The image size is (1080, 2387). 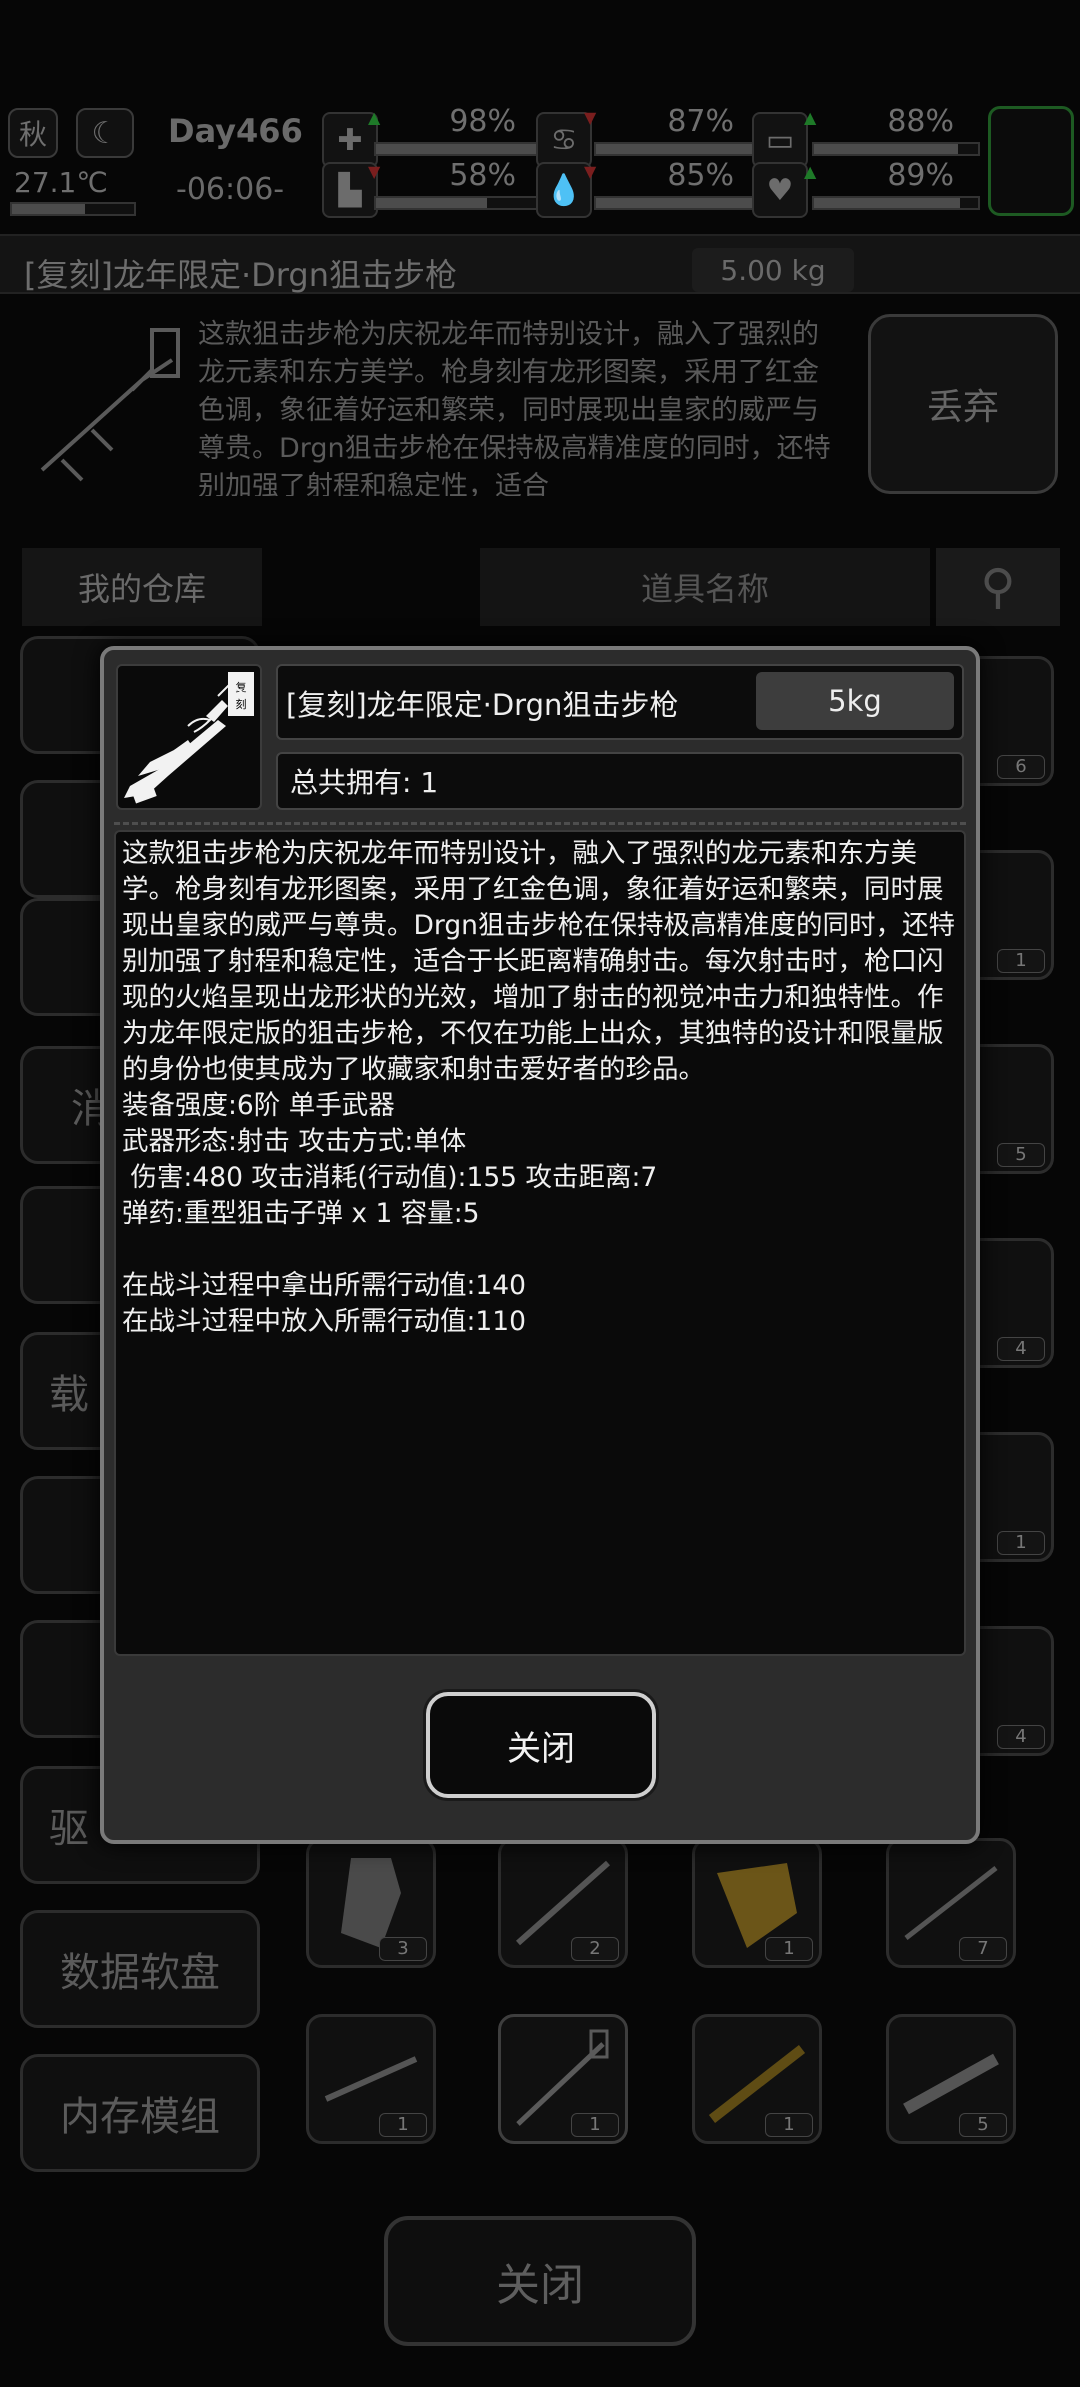 What do you see at coordinates (595, 1949) in the screenshot?
I see `slot-count: 2` at bounding box center [595, 1949].